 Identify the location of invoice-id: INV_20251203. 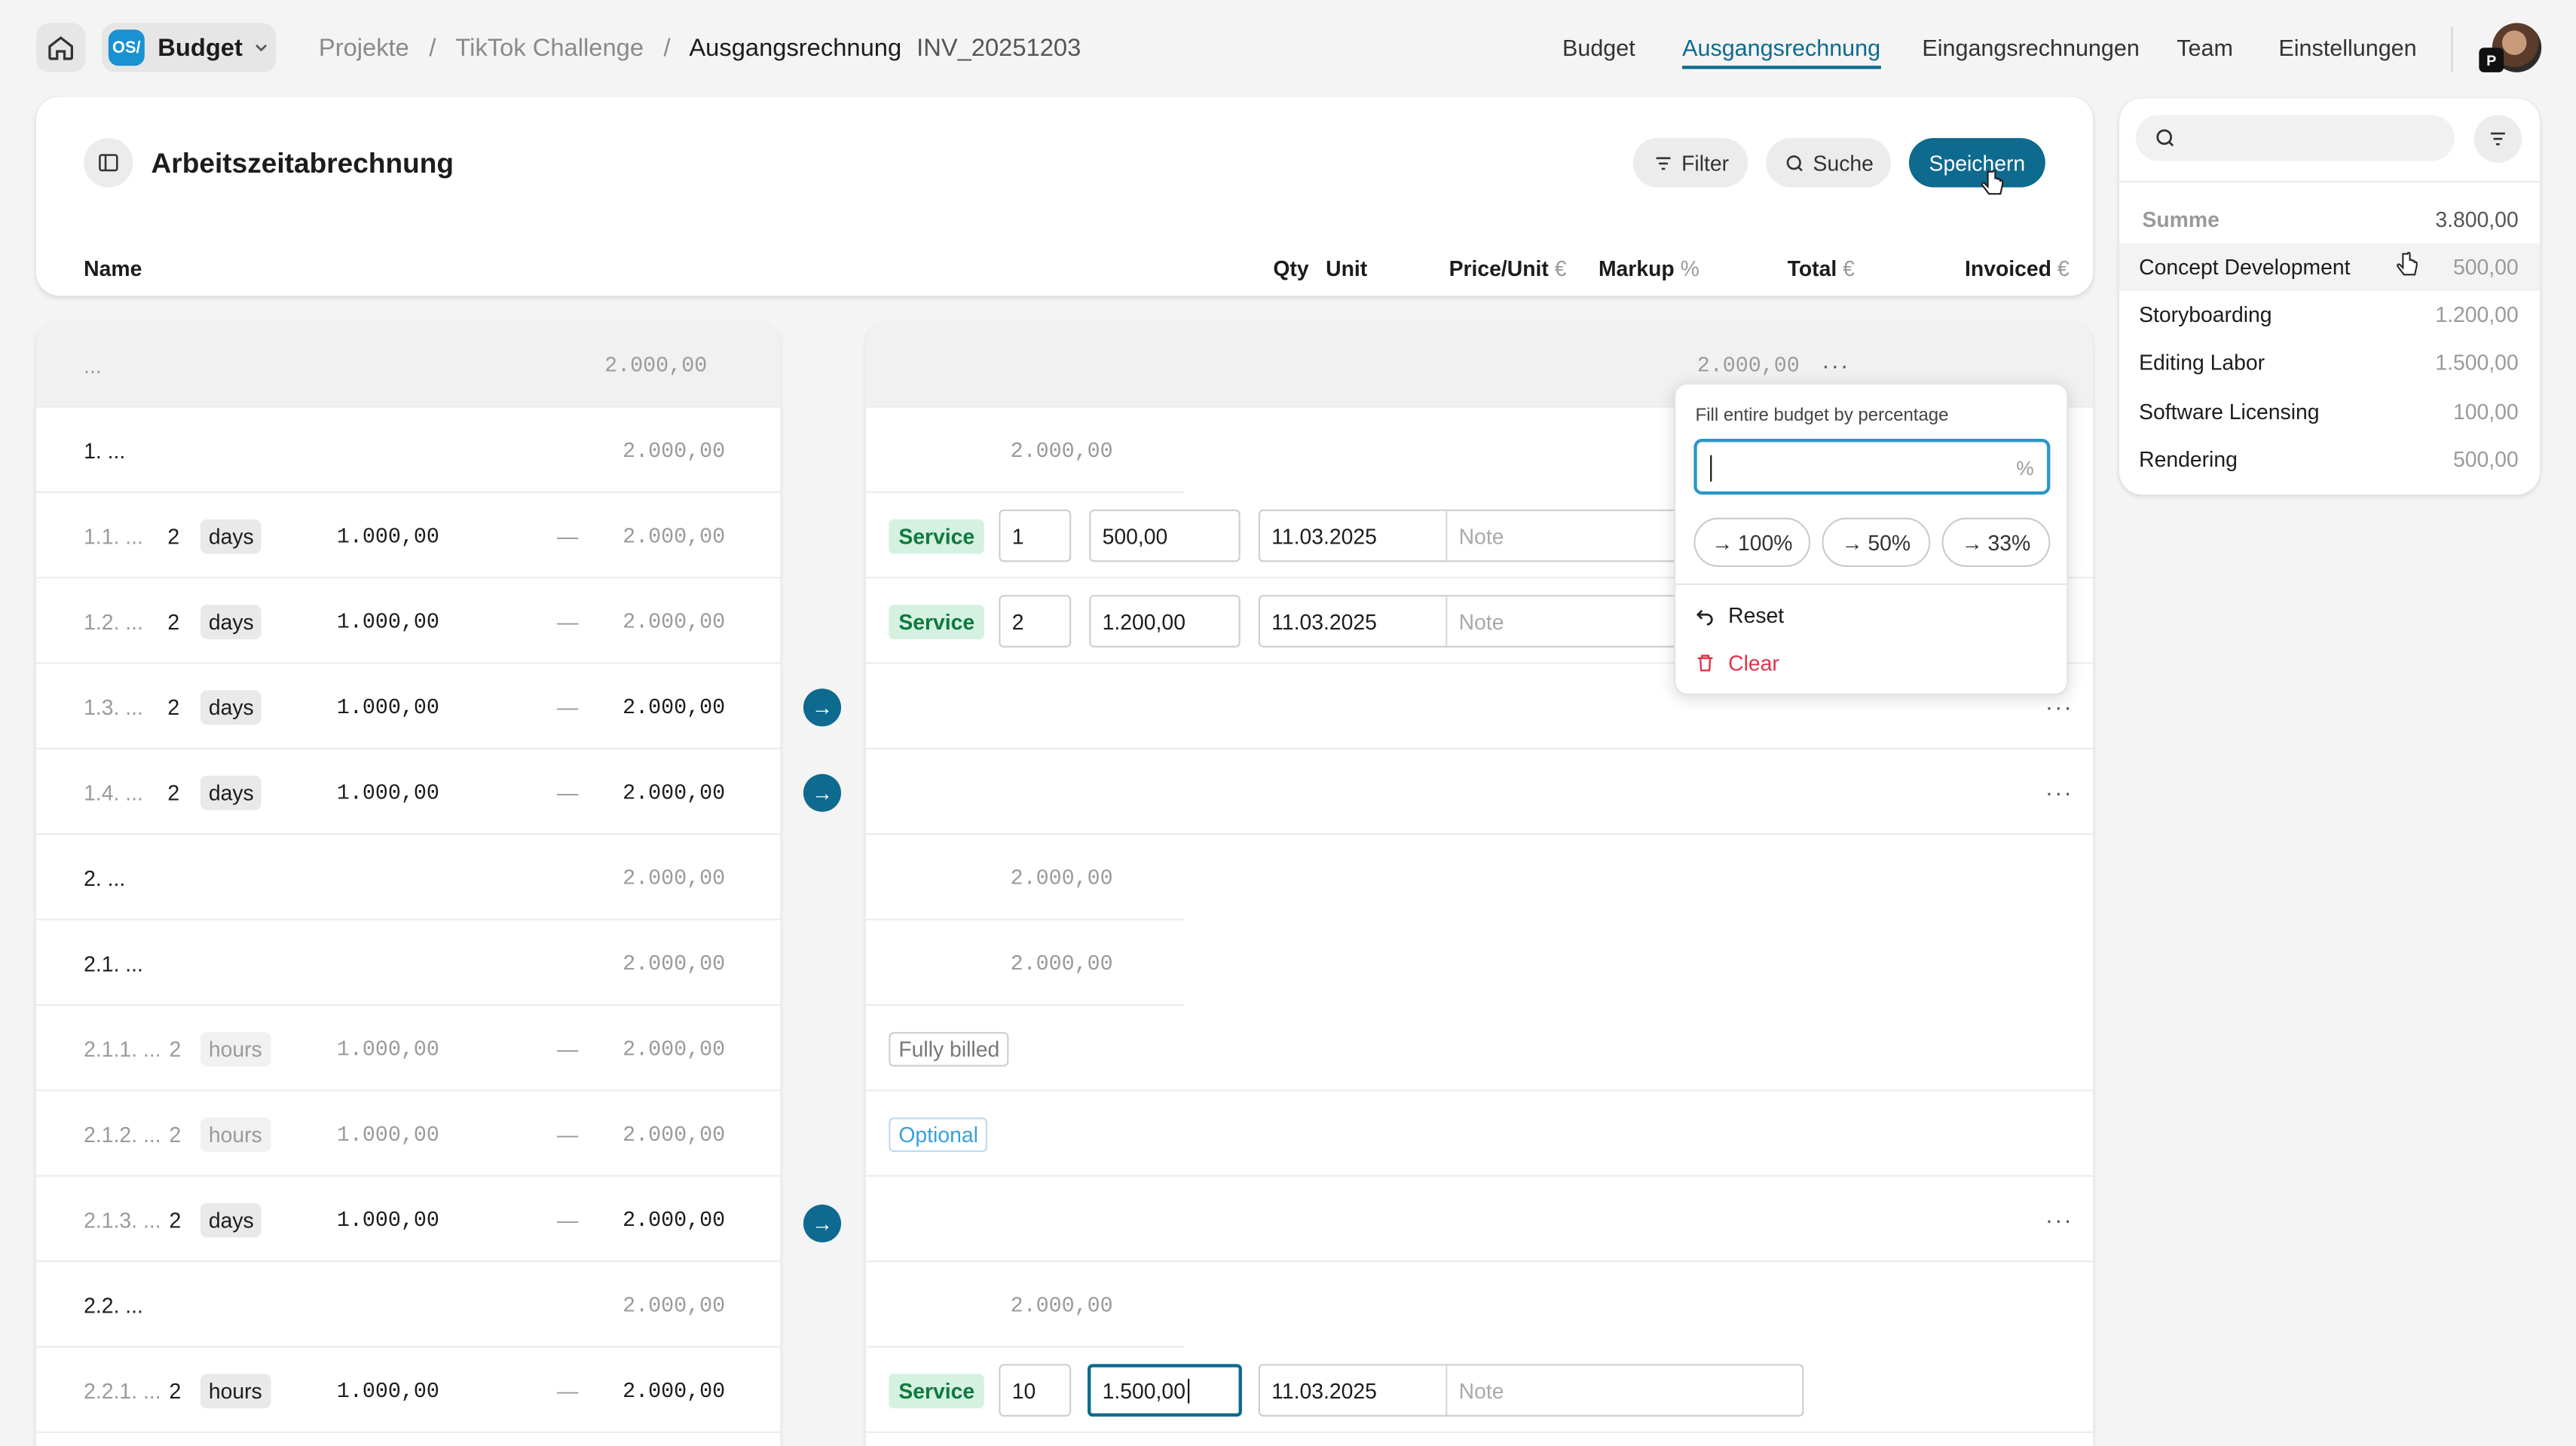
(998, 48).